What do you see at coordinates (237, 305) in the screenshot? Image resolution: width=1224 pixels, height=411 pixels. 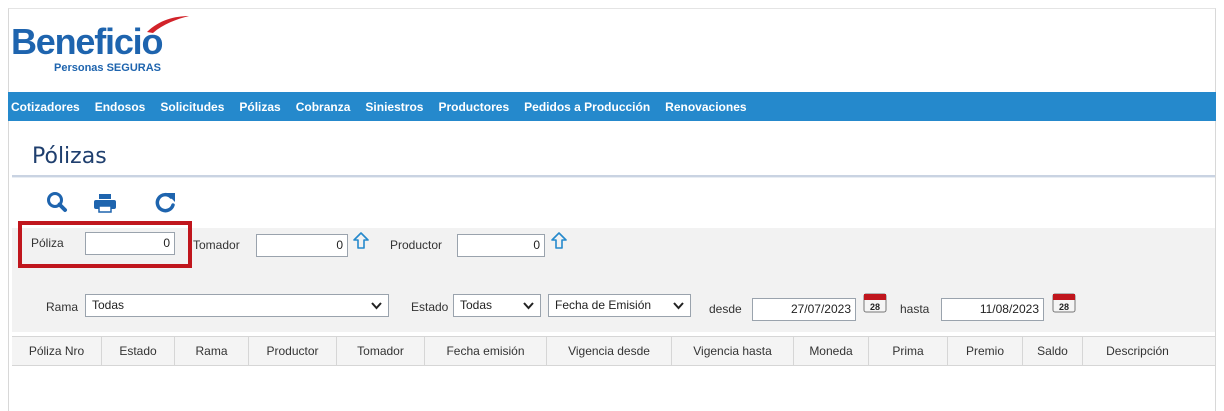 I see `rama-select: Todas` at bounding box center [237, 305].